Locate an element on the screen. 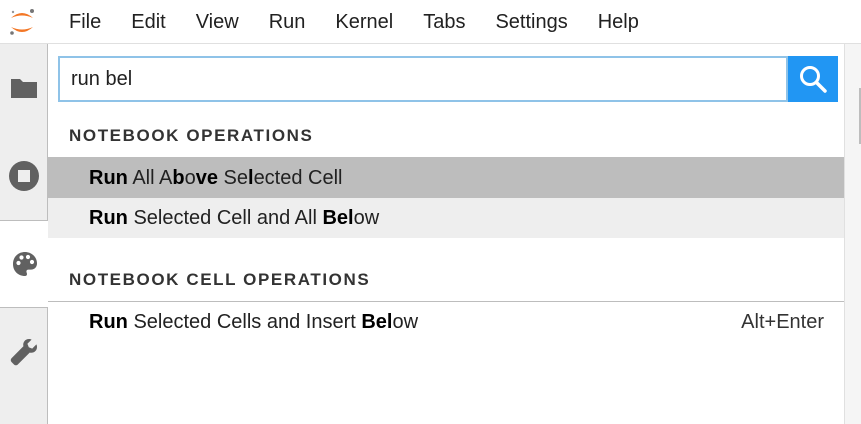 The height and width of the screenshot is (424, 861). sidebar-tab-file-browser is located at coordinates (24, 88).